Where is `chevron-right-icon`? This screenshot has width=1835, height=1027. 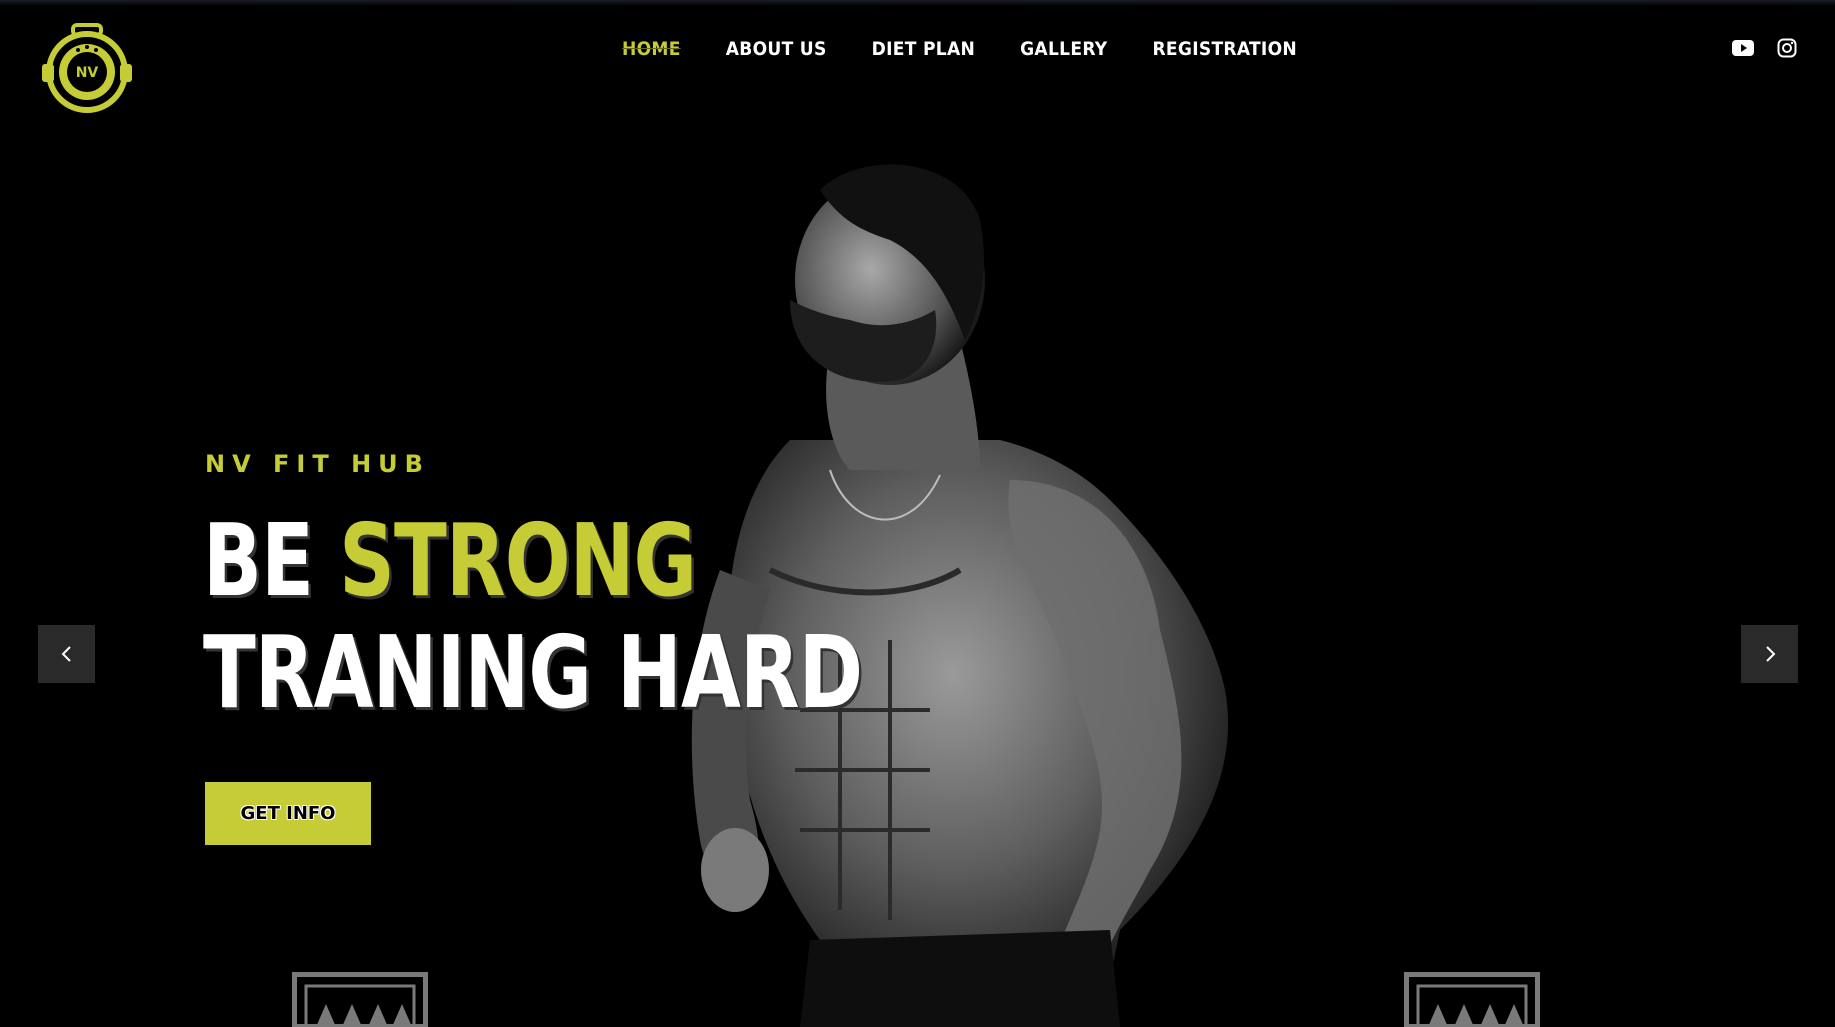
chevron-right-icon is located at coordinates (1770, 654).